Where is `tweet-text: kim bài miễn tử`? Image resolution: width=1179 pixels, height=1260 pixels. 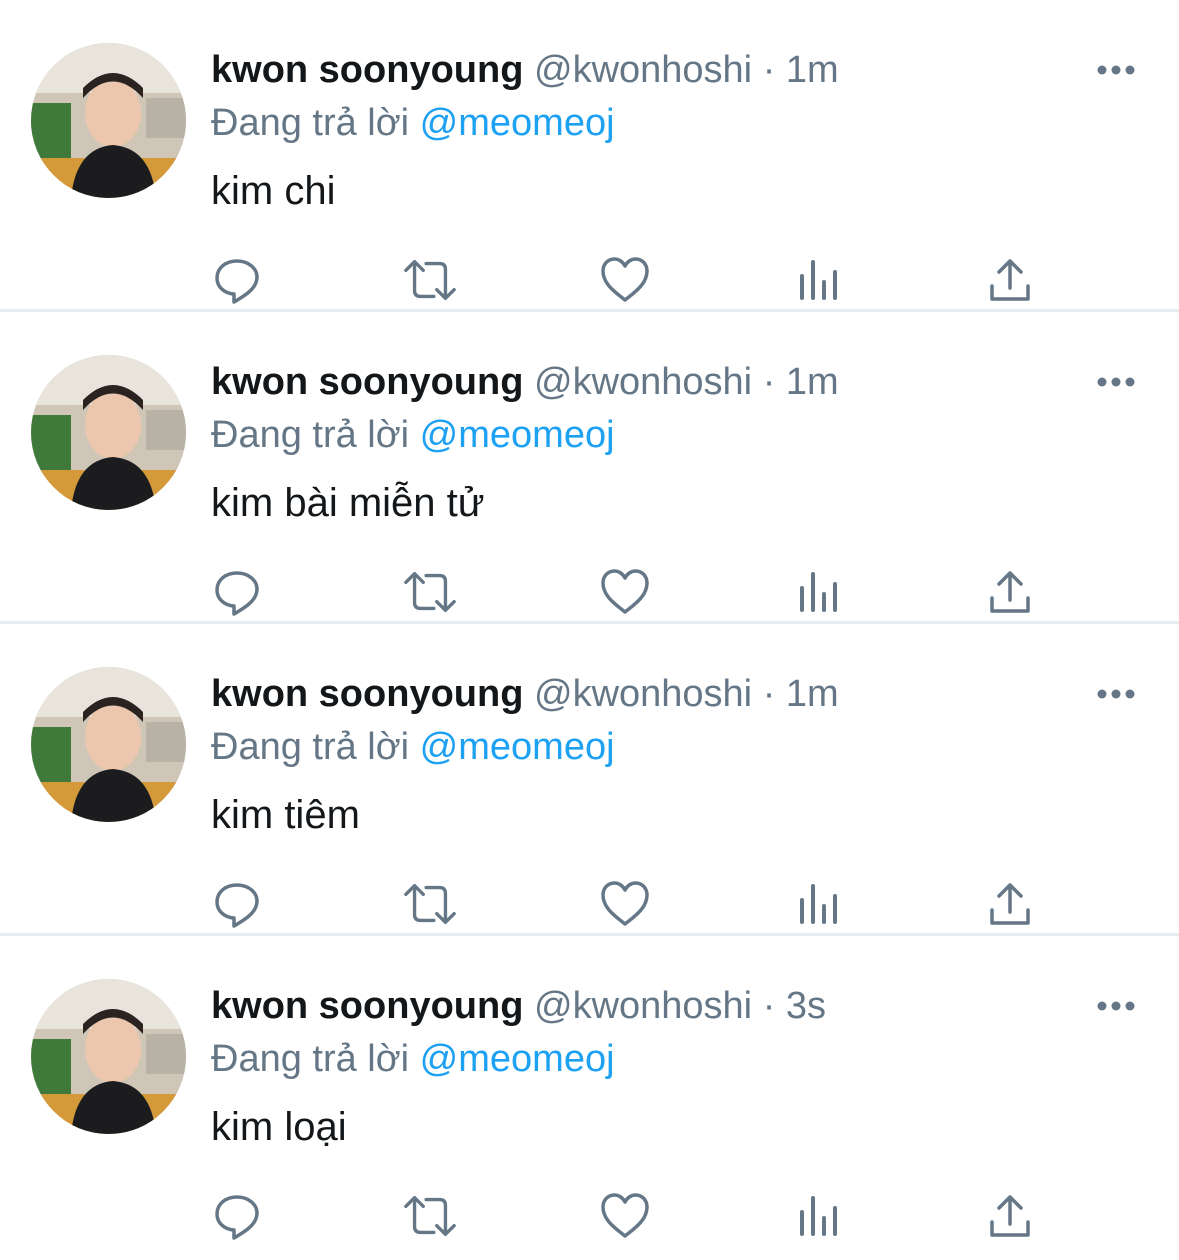 tweet-text: kim bài miễn tử is located at coordinates (348, 503).